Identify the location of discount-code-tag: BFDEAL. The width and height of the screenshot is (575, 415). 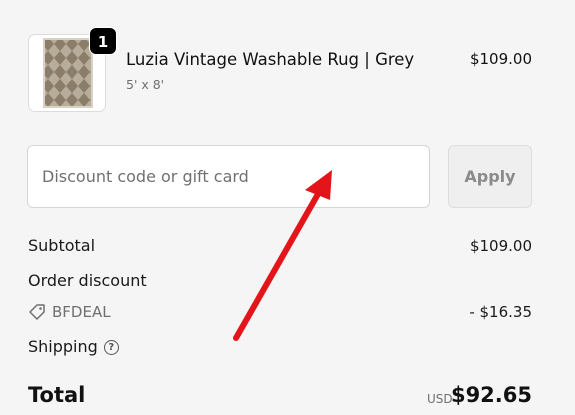
(69, 312).